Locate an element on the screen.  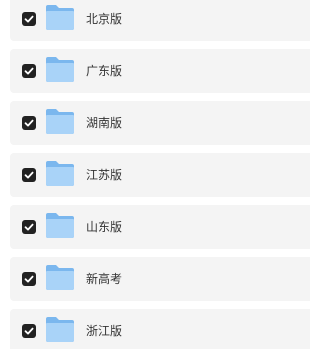
item-label: 北京版 is located at coordinates (104, 19).